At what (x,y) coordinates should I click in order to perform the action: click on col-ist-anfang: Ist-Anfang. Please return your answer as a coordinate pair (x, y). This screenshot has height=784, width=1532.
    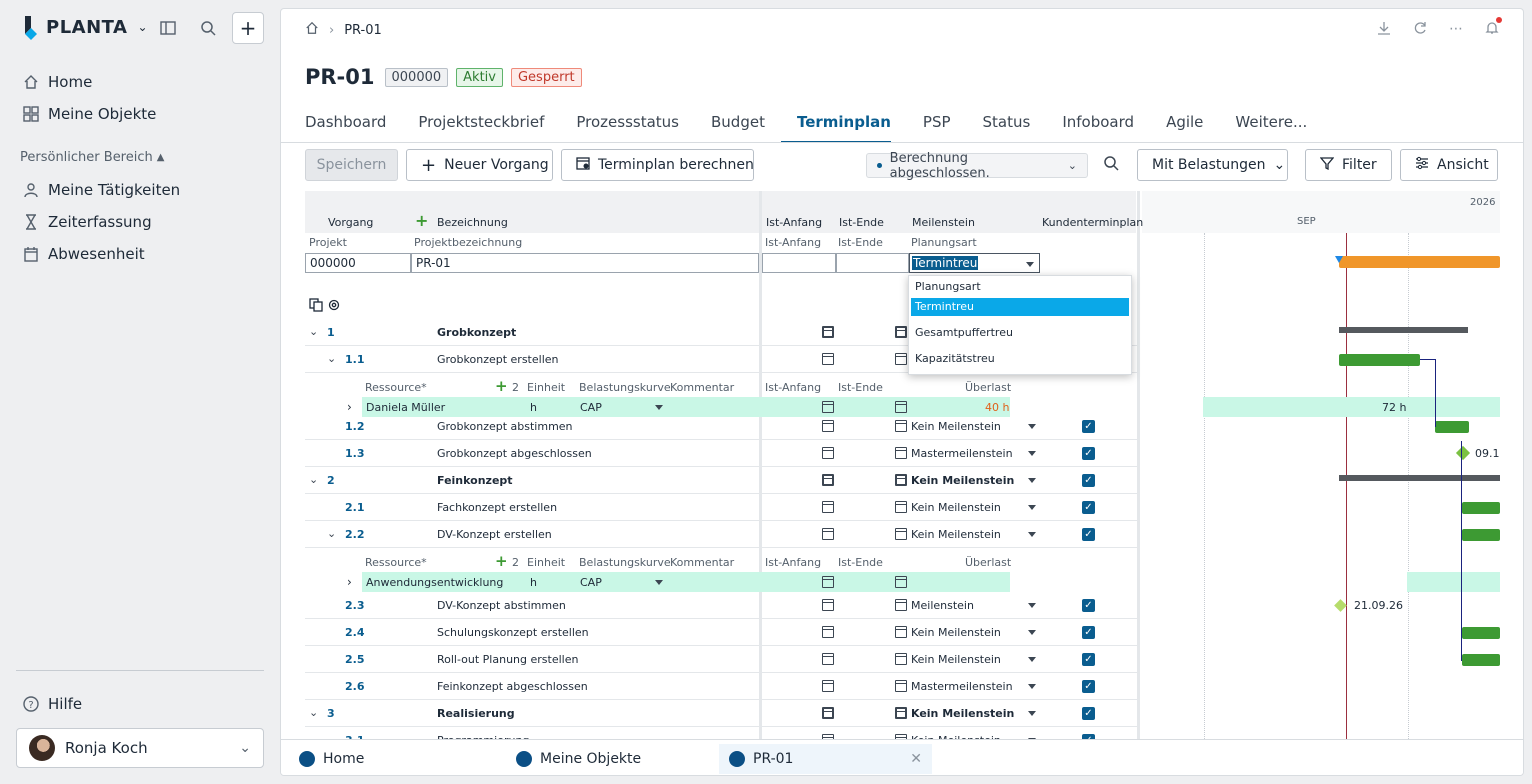
    Looking at the image, I should click on (794, 222).